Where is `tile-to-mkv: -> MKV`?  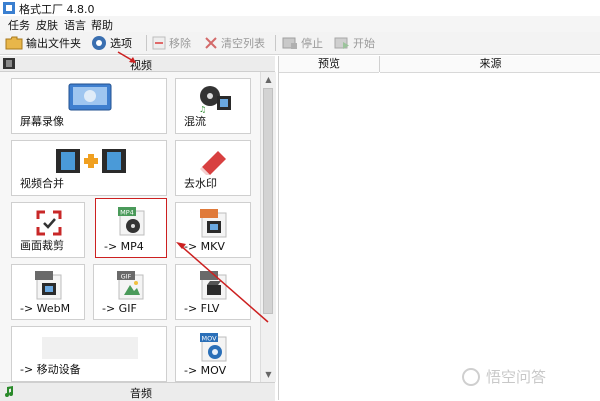
tile-to-mkv: -> MKV is located at coordinates (213, 230).